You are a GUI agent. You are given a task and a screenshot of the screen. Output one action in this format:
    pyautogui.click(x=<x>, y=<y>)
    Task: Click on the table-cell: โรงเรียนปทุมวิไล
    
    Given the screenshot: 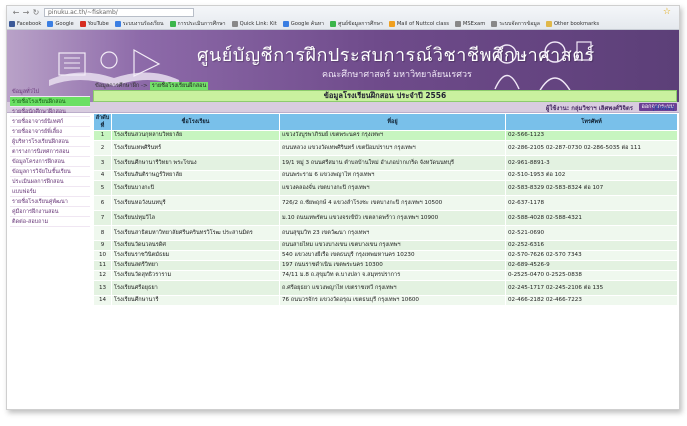 What is the action you would take?
    pyautogui.click(x=195, y=218)
    